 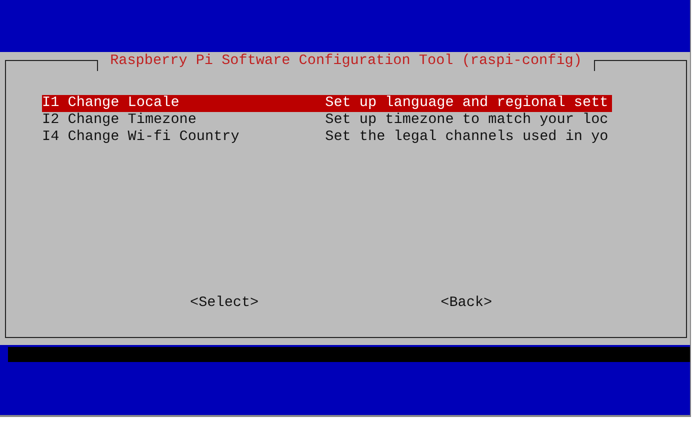 What do you see at coordinates (346, 61) in the screenshot?
I see `dialog-title: Raspberry Pi Software Configuration Tool (raspi-config)` at bounding box center [346, 61].